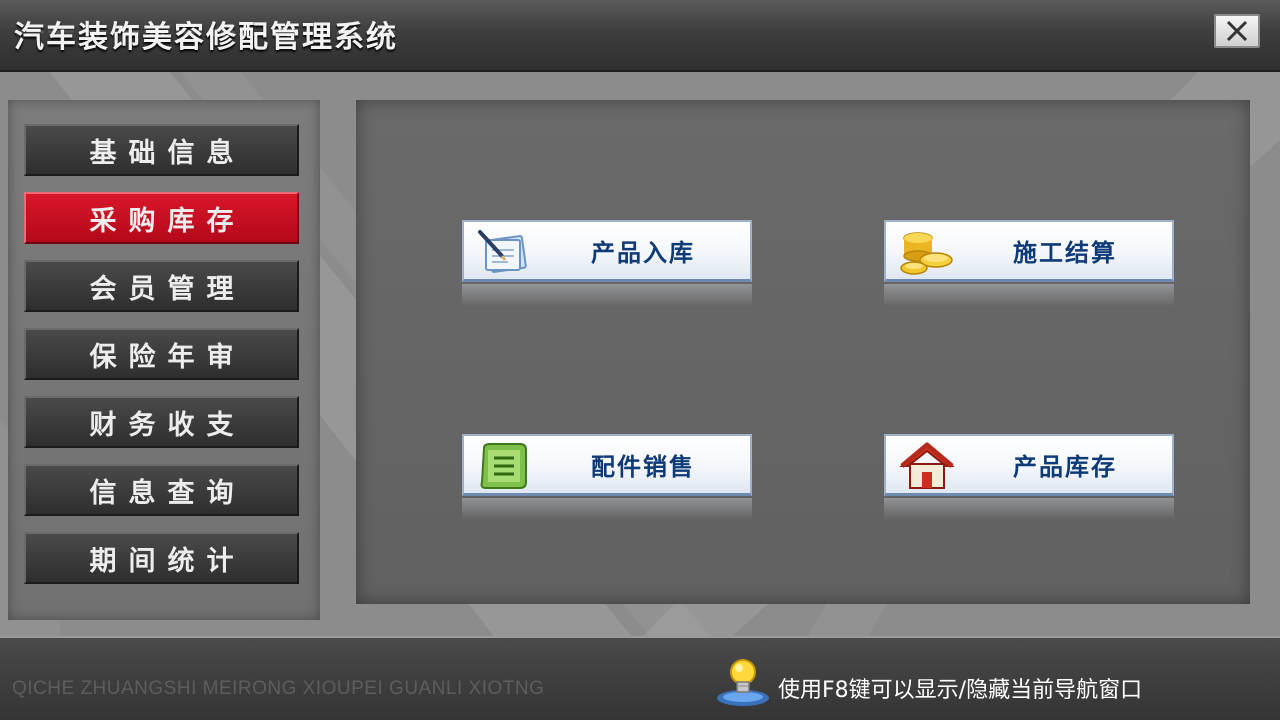 The image size is (1280, 720). I want to click on nav-item-info-query: 信息查询, so click(161, 490).